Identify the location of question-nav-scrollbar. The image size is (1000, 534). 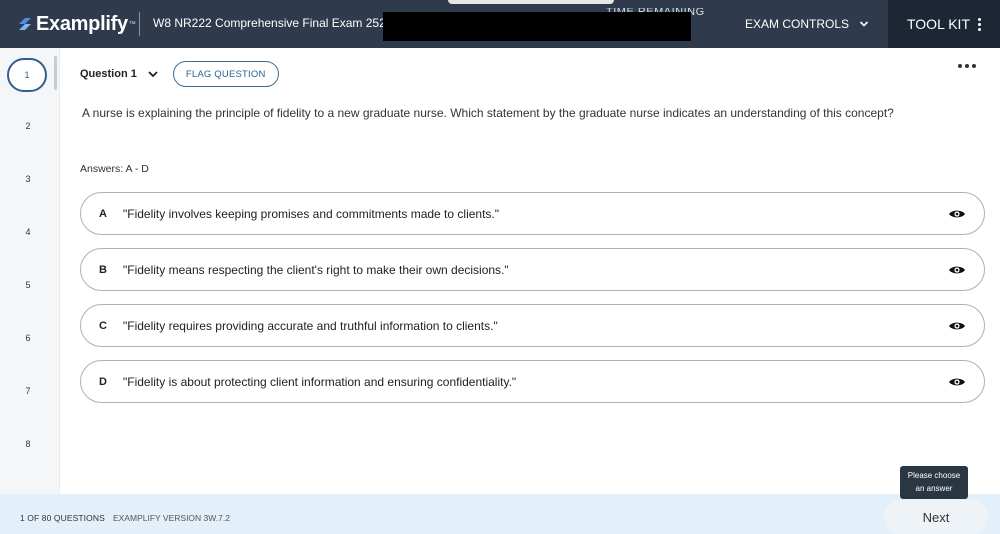
(55, 73).